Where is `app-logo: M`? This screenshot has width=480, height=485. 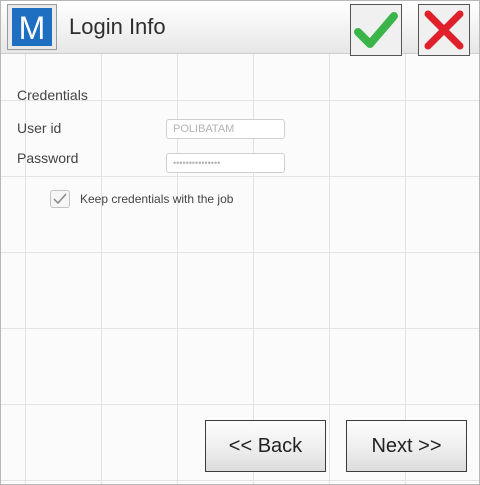 app-logo: M is located at coordinates (32, 27).